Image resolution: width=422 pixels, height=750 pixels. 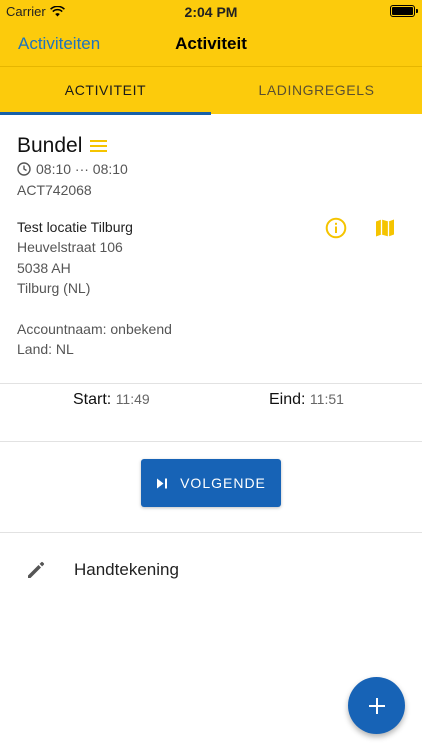 I want to click on map-button, so click(x=385, y=228).